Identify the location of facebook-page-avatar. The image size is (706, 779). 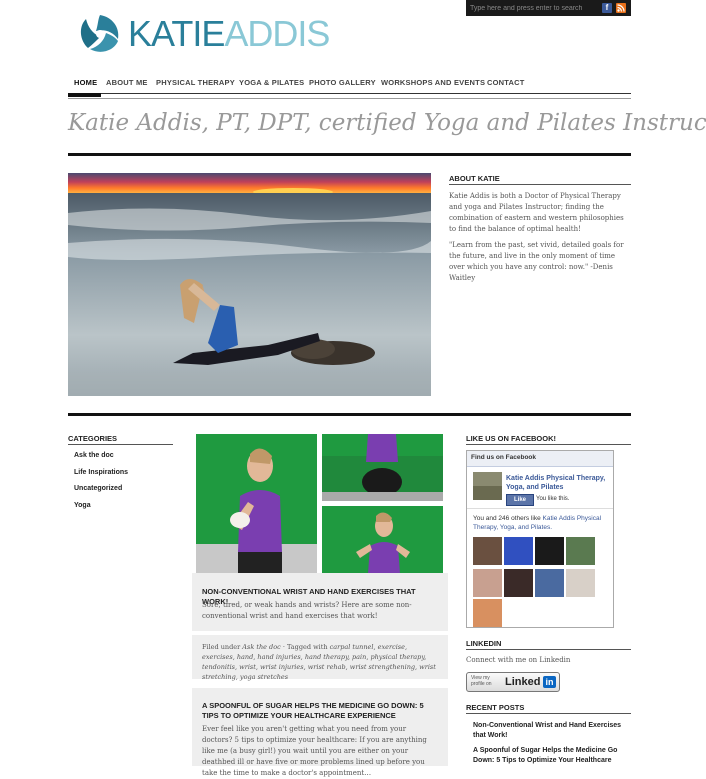
(487, 486).